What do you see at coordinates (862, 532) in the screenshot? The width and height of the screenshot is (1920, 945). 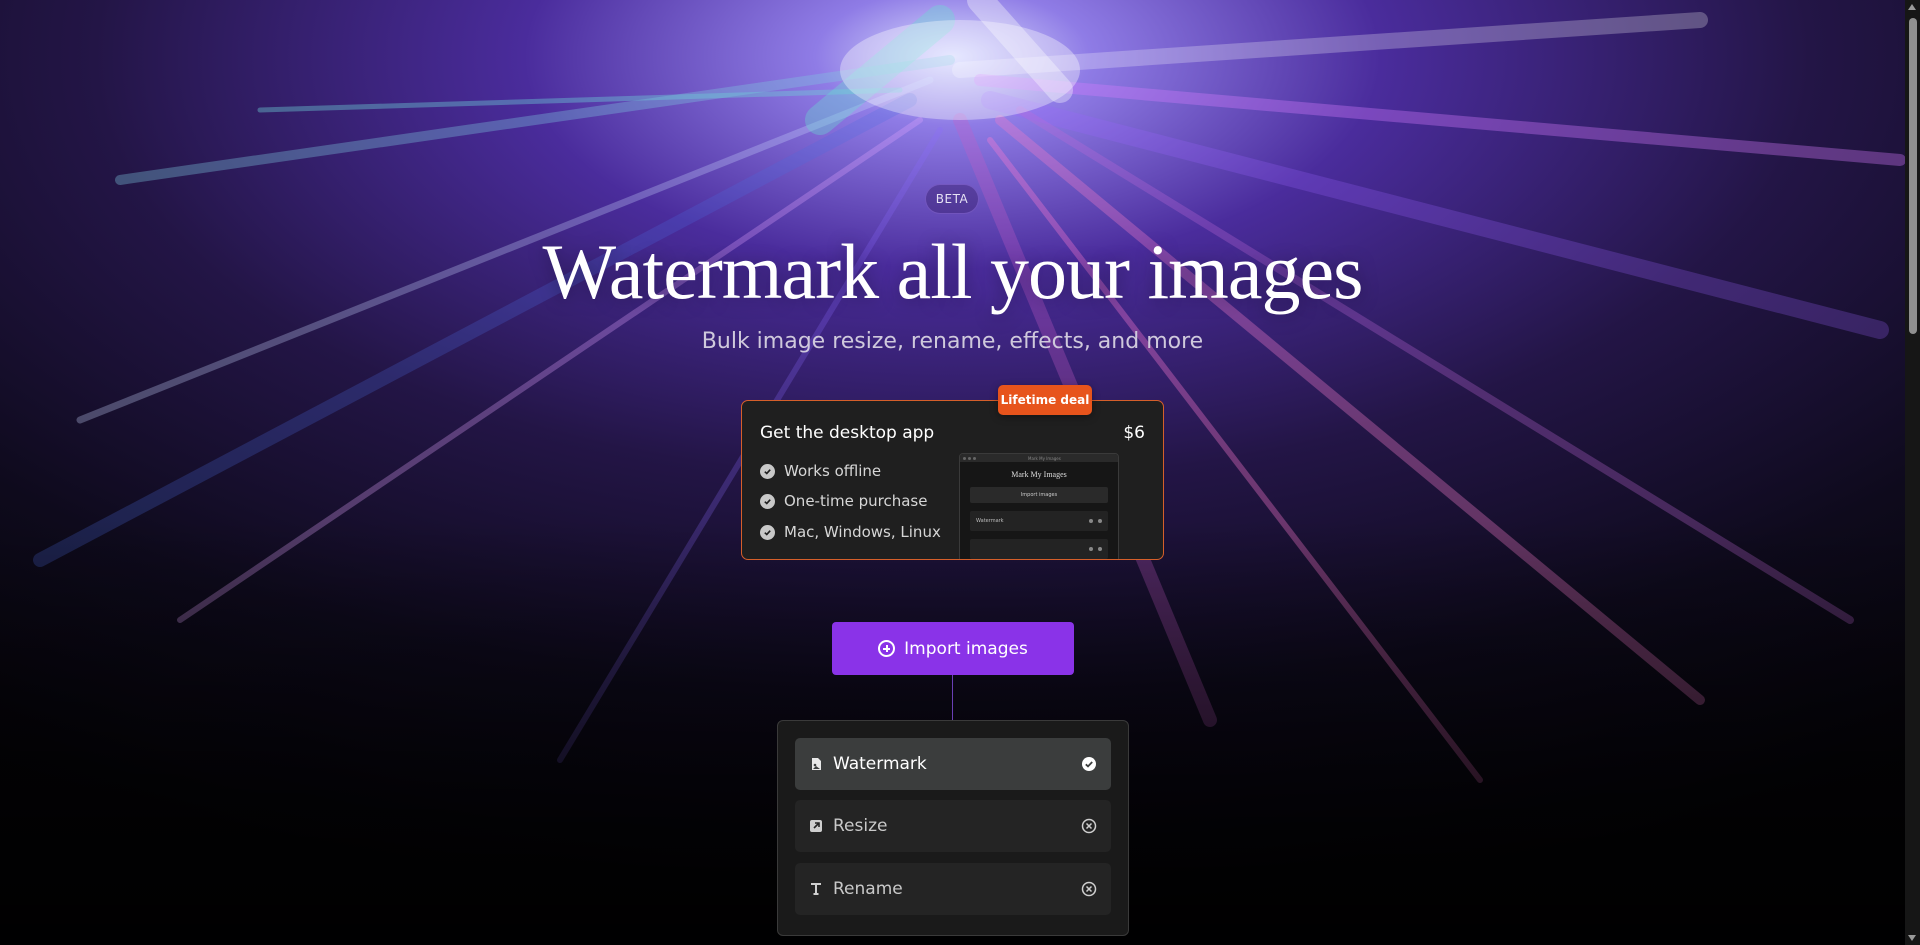 I see `feature-label: Mac, Windows, Linux` at bounding box center [862, 532].